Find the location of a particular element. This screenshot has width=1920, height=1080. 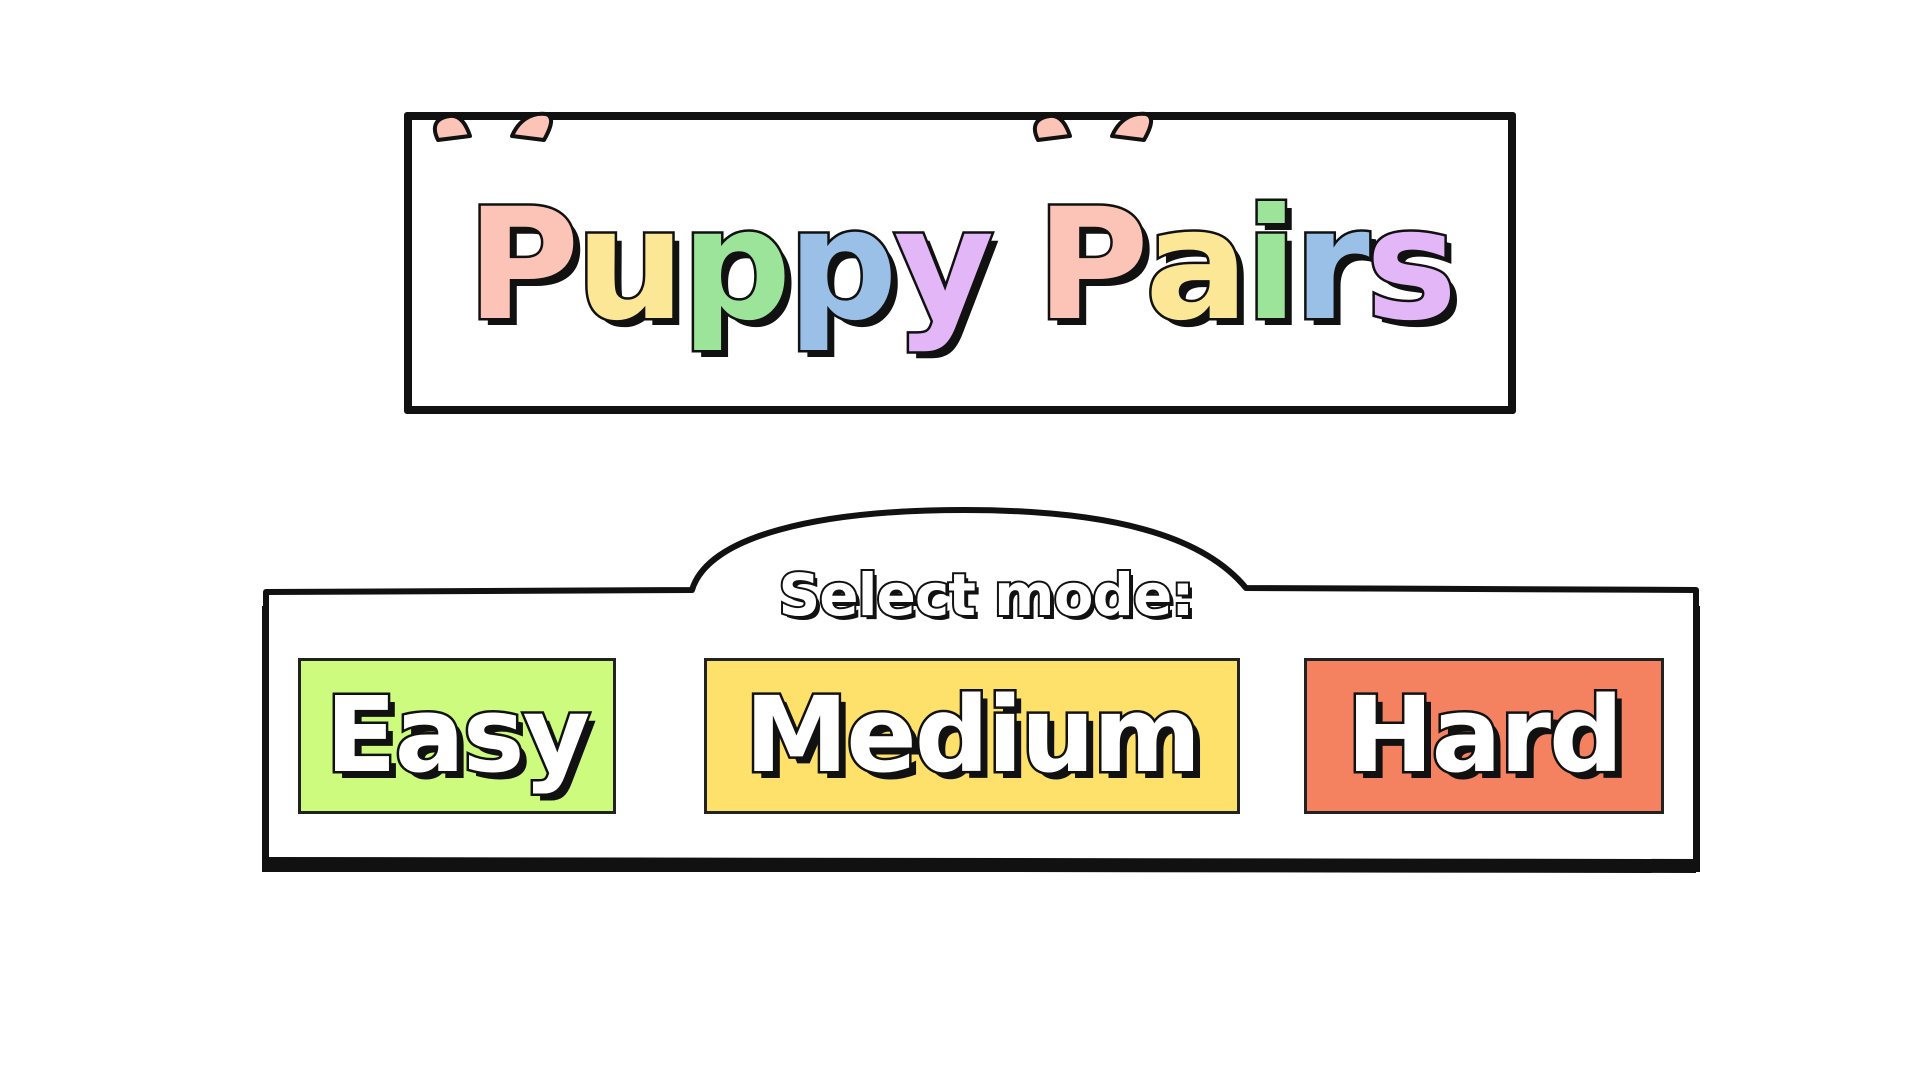

title-letter: u is located at coordinates (630, 265).